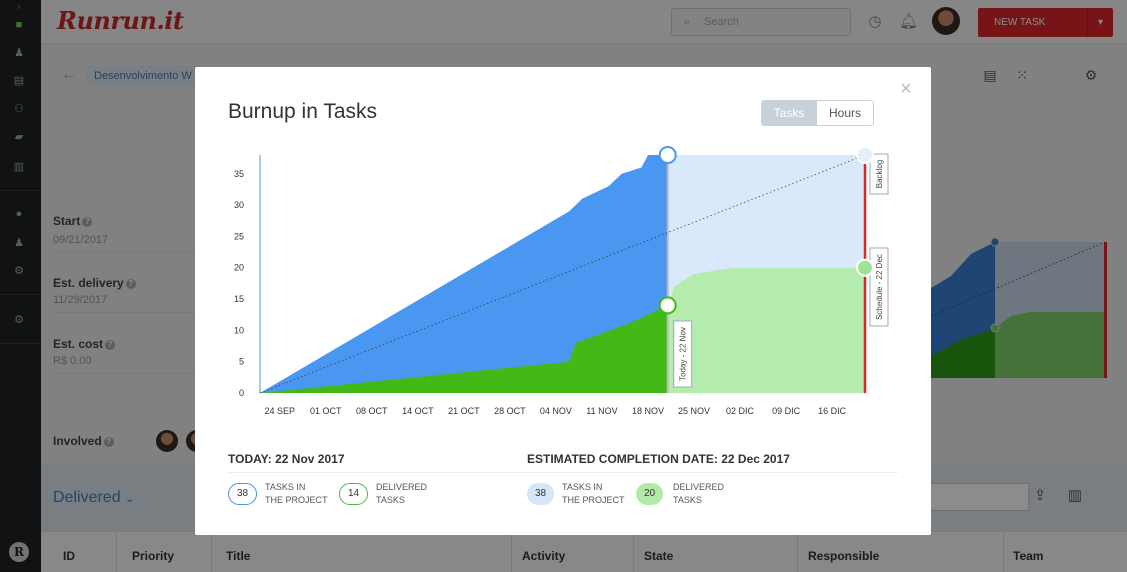 Image resolution: width=1127 pixels, height=572 pixels. I want to click on x-tick-label: 02 DIC, so click(740, 411).